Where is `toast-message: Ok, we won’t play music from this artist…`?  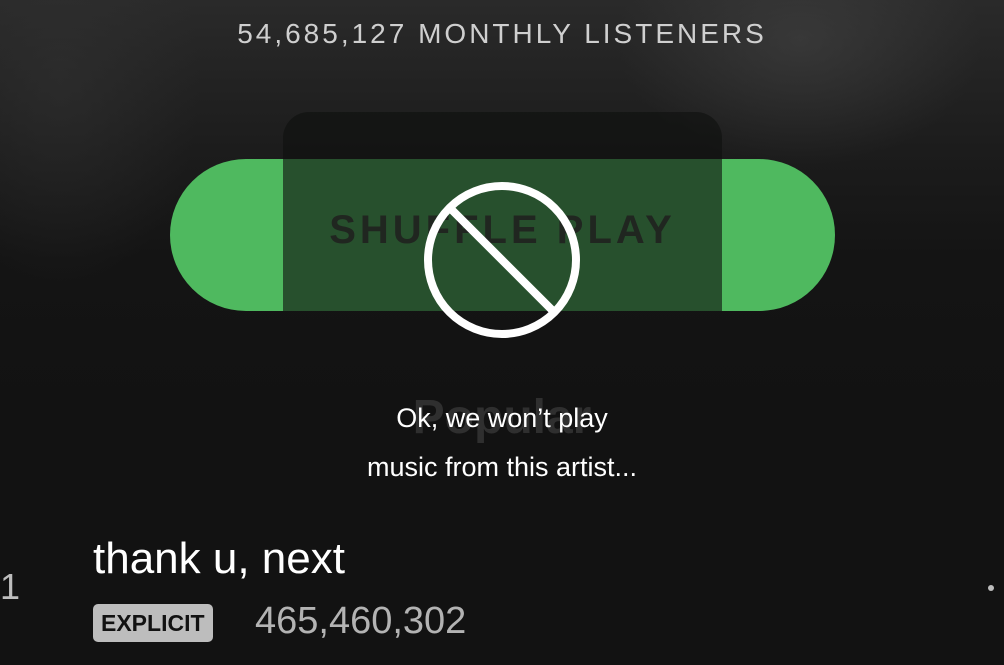 toast-message: Ok, we won’t play music from this artist… is located at coordinates (502, 443).